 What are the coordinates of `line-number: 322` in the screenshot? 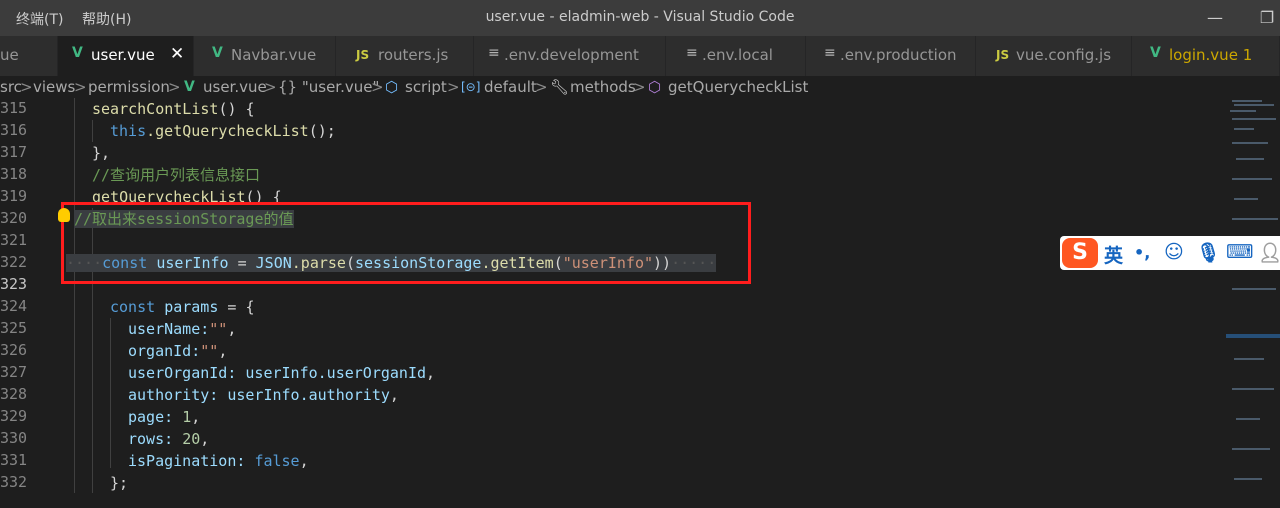 It's located at (14, 262).